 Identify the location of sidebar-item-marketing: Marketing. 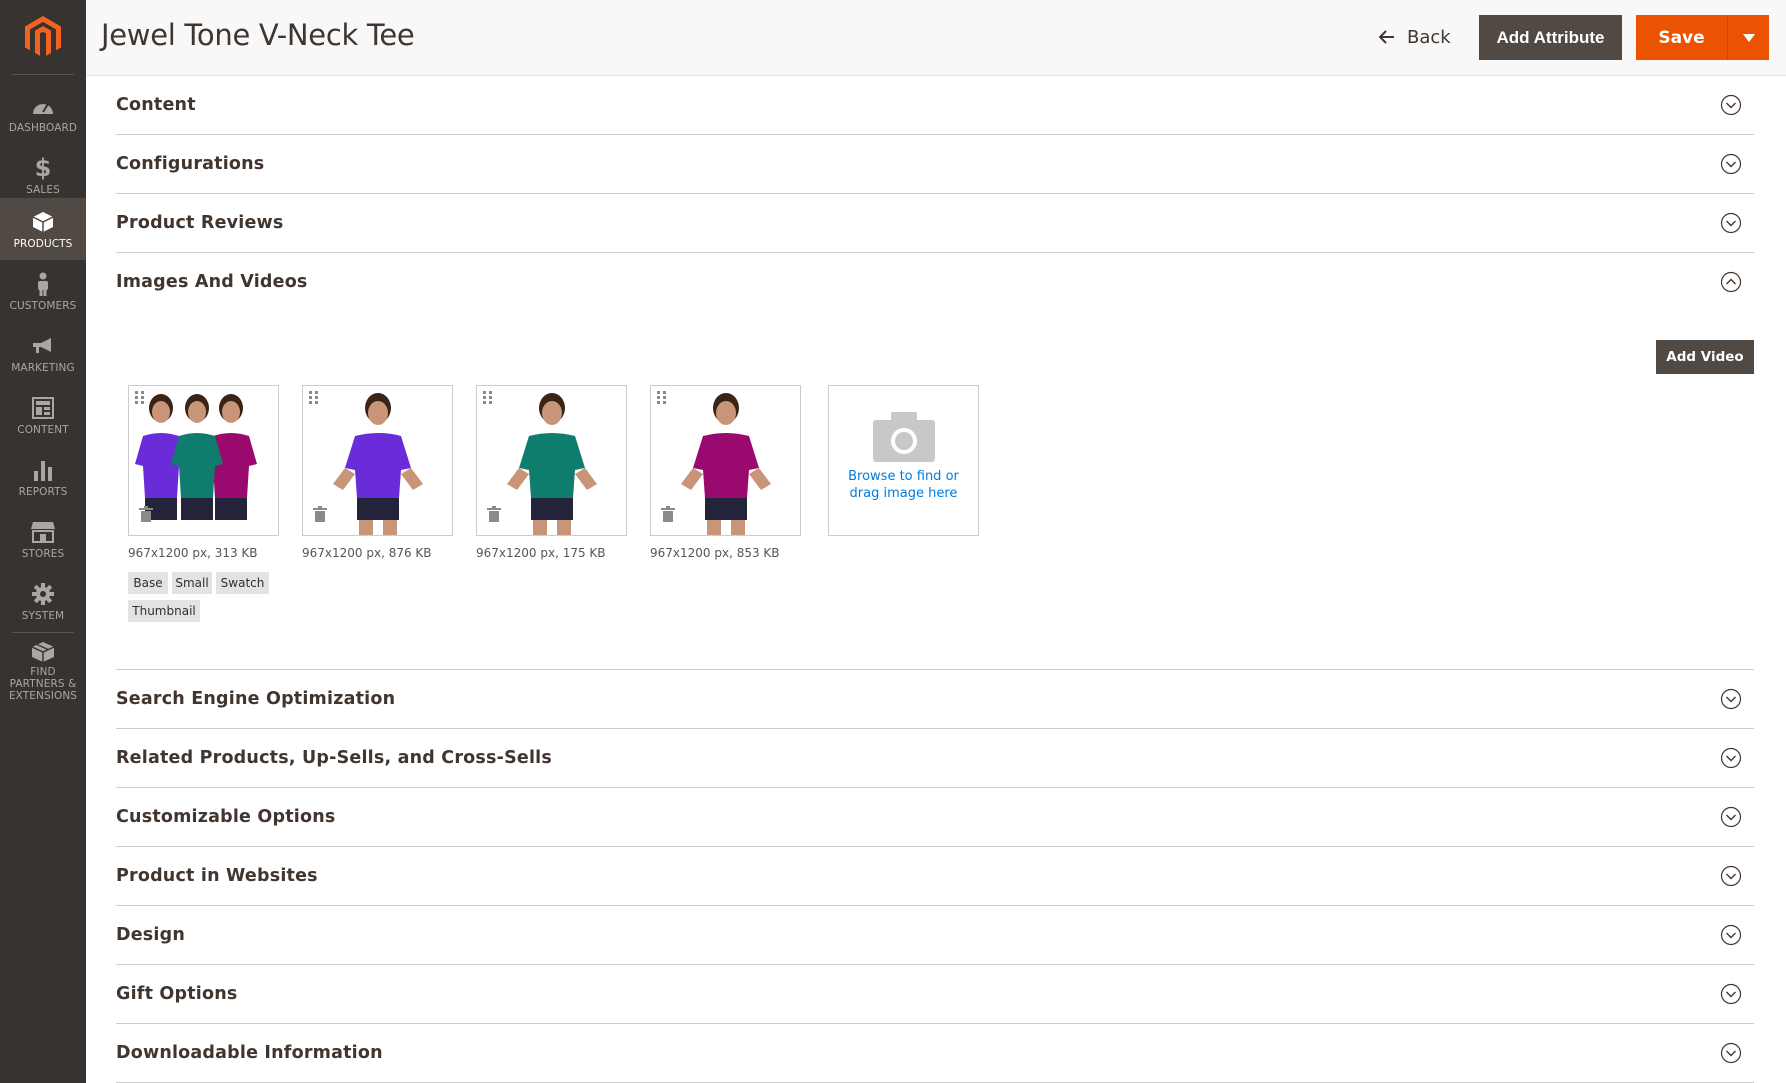
(43, 353).